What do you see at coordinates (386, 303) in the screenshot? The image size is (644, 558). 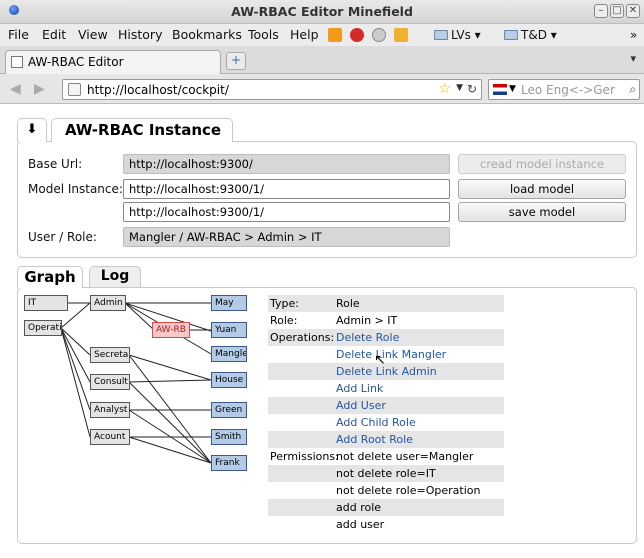 I see `detail-type-row: Type: Role` at bounding box center [386, 303].